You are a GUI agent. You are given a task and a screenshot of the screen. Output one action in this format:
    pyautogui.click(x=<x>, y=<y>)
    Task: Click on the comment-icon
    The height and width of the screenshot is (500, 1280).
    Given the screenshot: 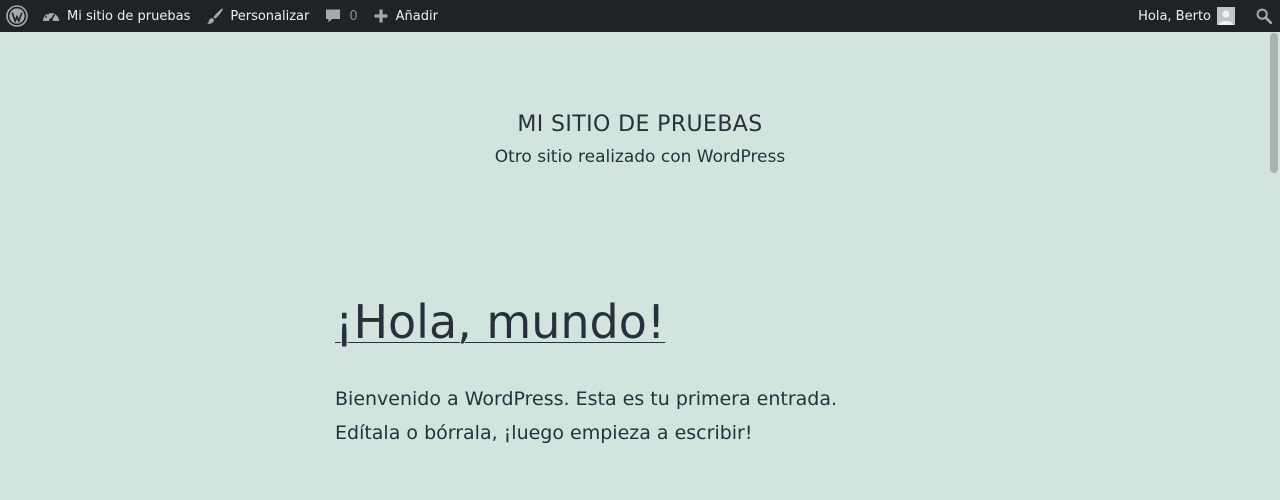 What is the action you would take?
    pyautogui.click(x=333, y=16)
    